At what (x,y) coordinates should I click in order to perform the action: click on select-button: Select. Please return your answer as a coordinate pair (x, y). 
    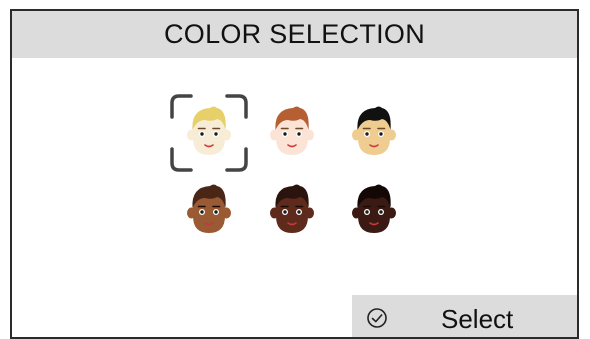
    Looking at the image, I should click on (464, 316).